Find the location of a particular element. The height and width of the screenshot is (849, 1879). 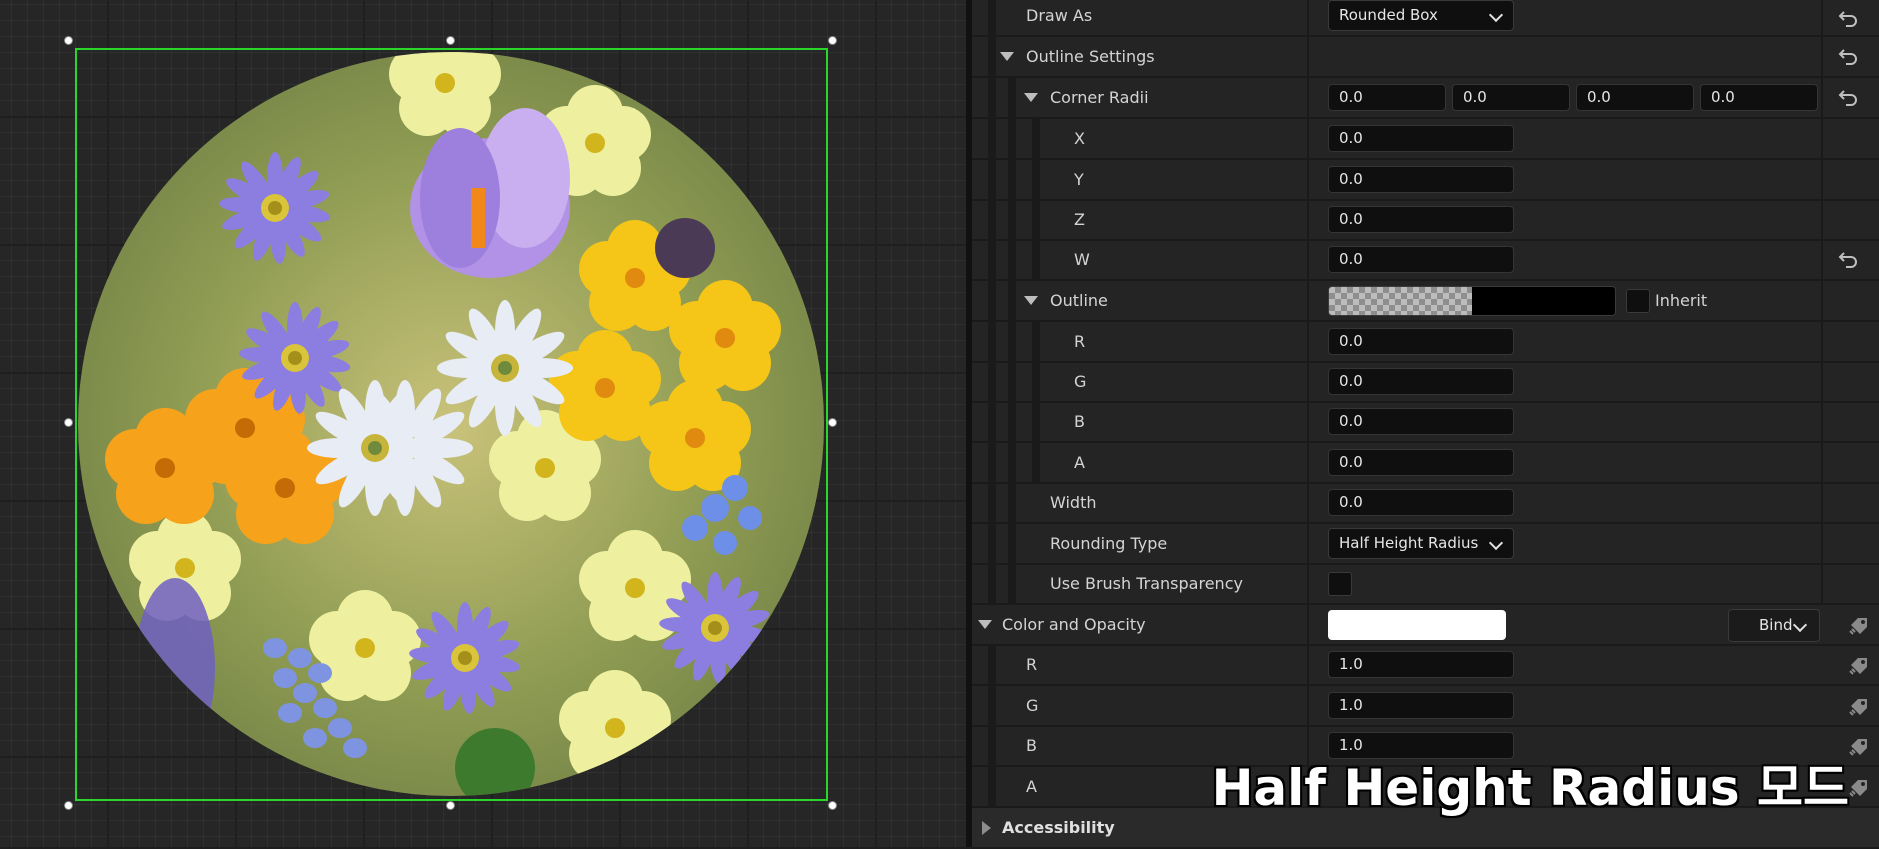

bind-label: Bind is located at coordinates (1776, 625).